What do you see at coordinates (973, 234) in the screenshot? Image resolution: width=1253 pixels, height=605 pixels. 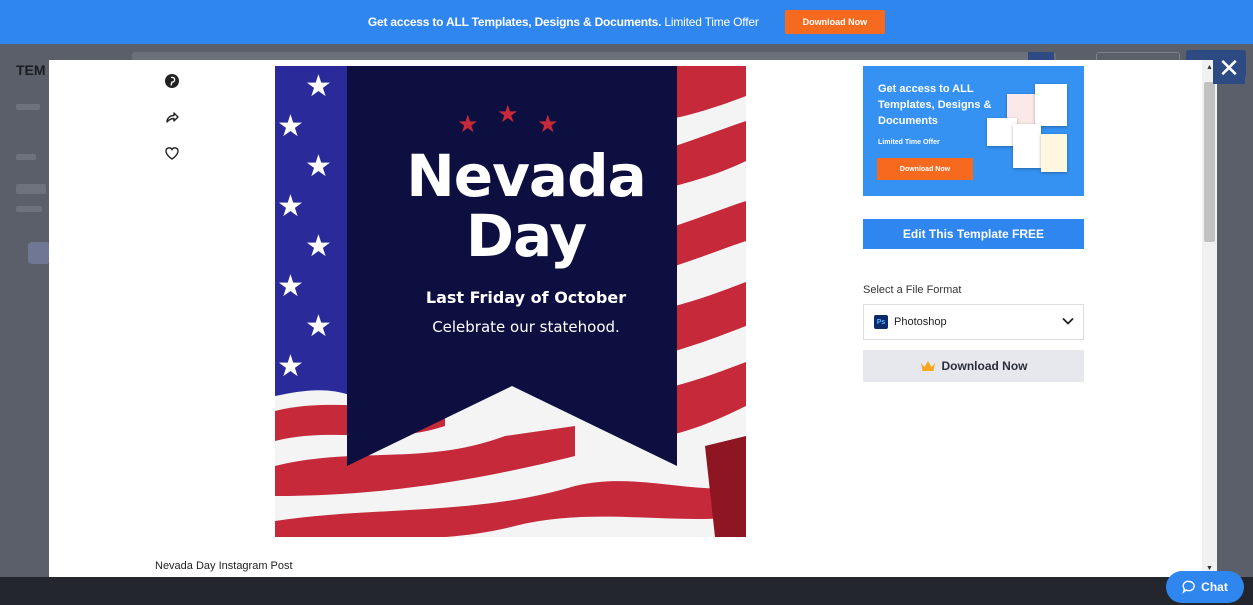 I see `edit-template-button: Edit This Template FREE` at bounding box center [973, 234].